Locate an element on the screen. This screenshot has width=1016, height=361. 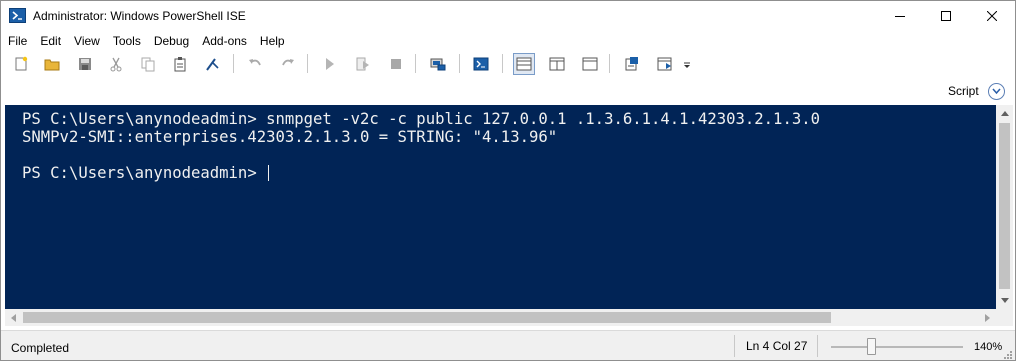
remote-powershell-button is located at coordinates (438, 64).